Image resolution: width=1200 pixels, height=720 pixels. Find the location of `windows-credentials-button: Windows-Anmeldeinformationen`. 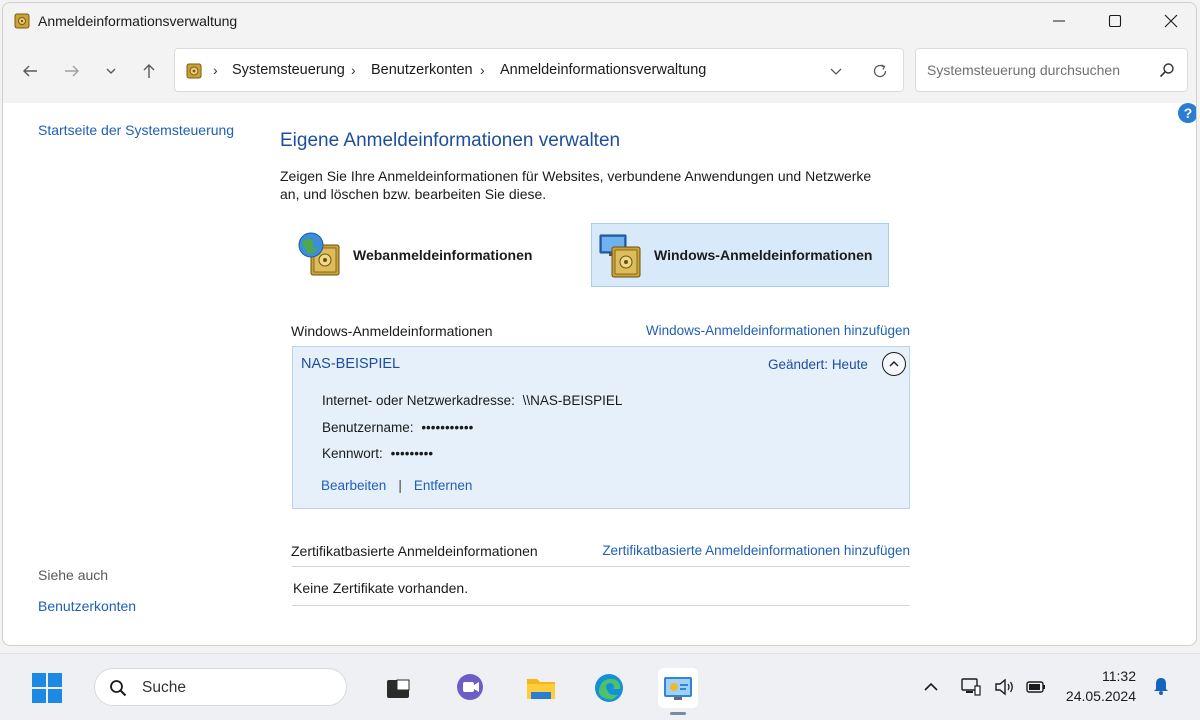

windows-credentials-button: Windows-Anmeldeinformationen is located at coordinates (740, 255).